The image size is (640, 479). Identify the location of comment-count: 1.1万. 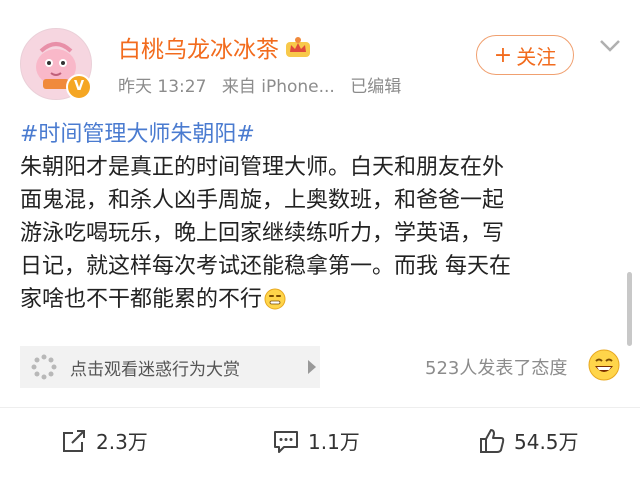
(334, 442).